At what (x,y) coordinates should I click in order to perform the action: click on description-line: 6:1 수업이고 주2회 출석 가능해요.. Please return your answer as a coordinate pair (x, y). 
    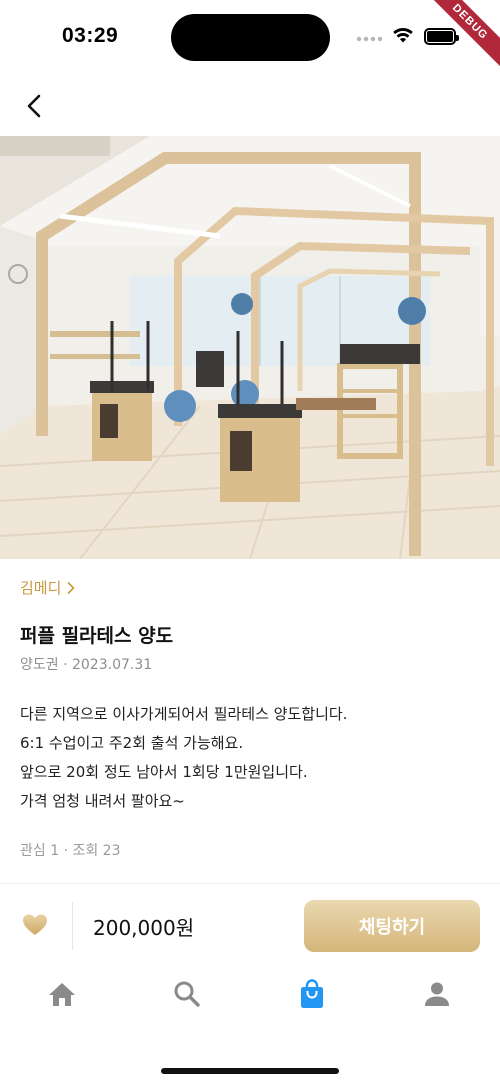
    Looking at the image, I should click on (132, 743).